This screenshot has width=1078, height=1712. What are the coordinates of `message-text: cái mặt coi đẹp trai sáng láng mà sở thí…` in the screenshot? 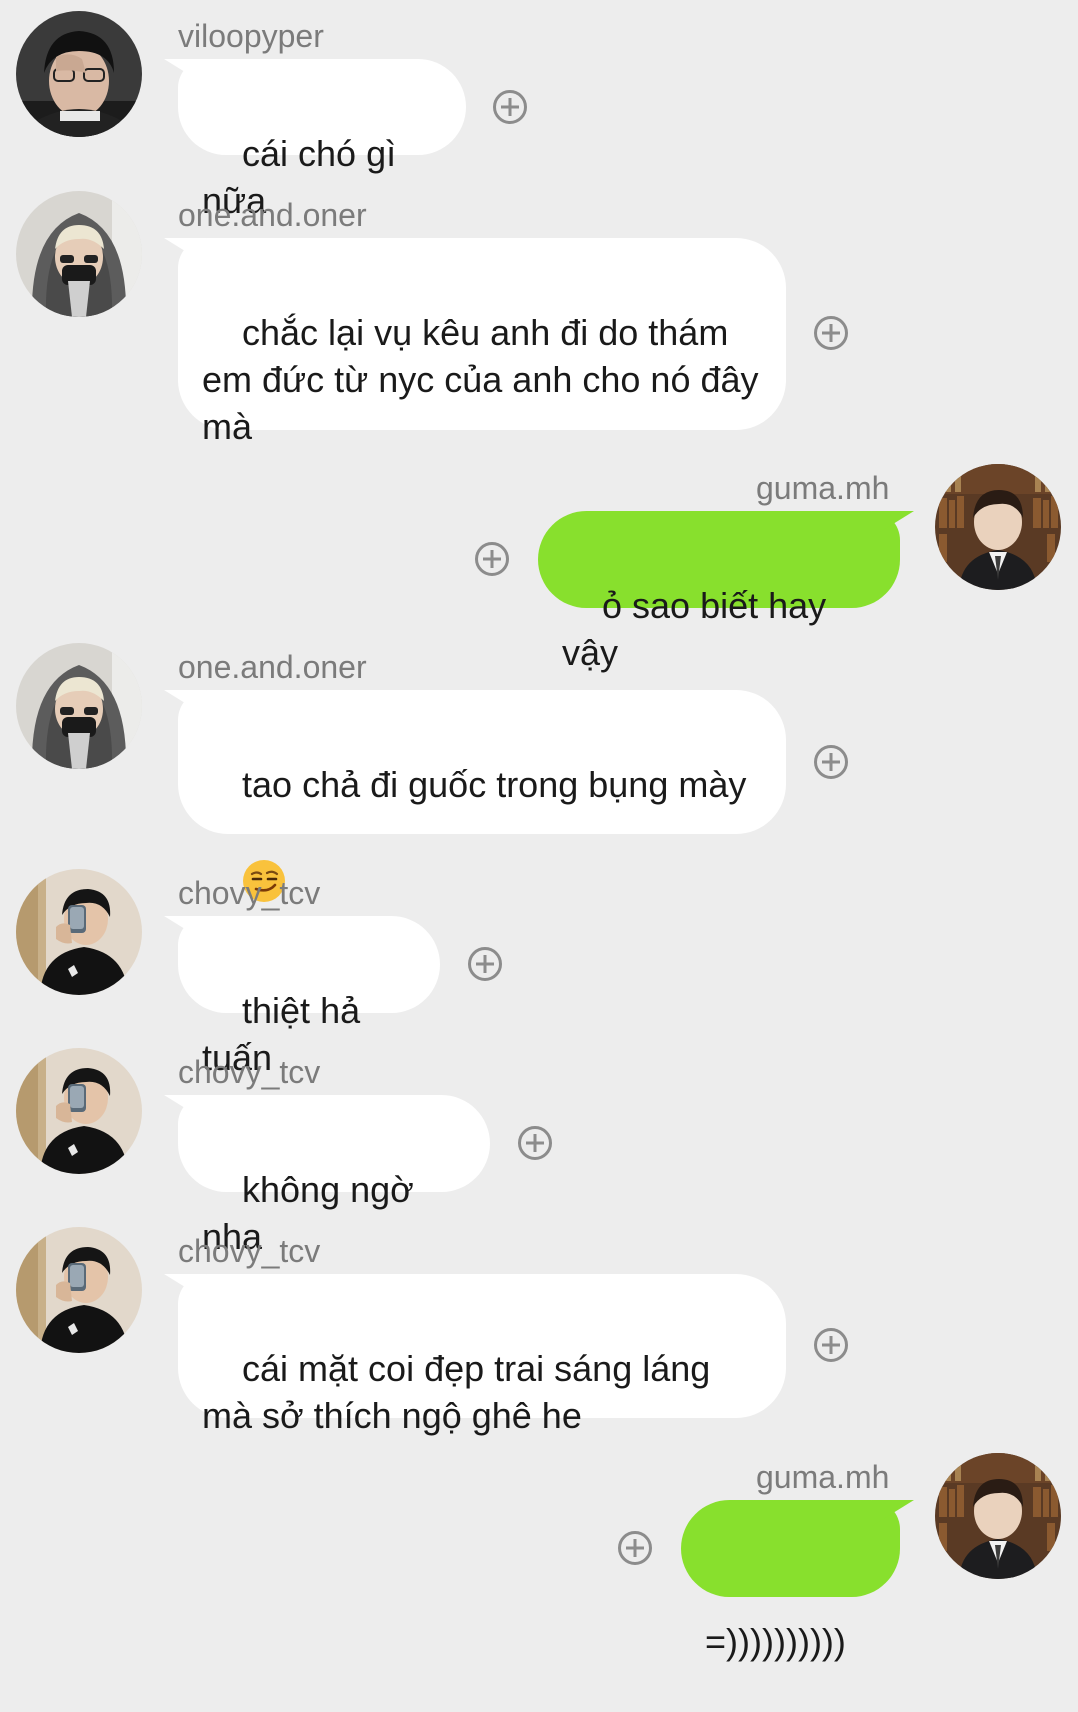 It's located at (461, 1392).